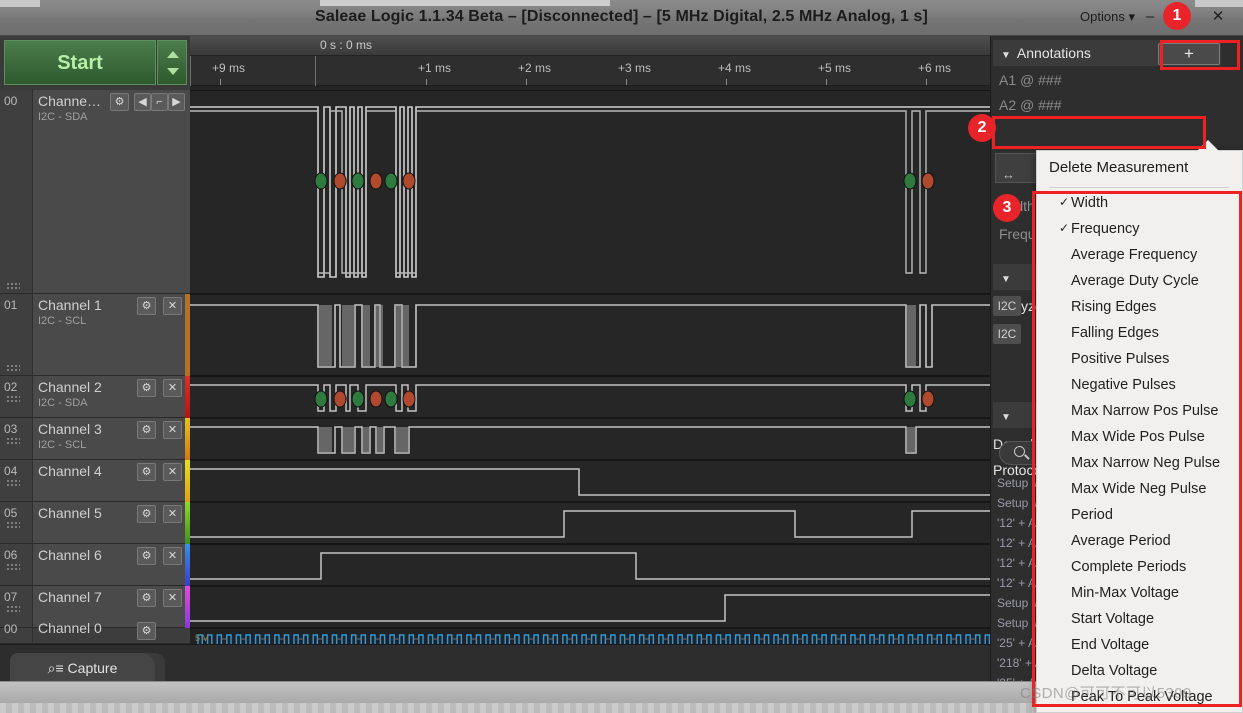 This screenshot has height=713, width=1243. I want to click on channel-name: Channel 0, so click(70, 628).